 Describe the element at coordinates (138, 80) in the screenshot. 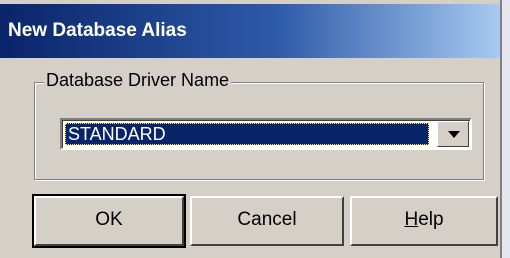

I see `driver-group-label: Database Driver Name` at that location.